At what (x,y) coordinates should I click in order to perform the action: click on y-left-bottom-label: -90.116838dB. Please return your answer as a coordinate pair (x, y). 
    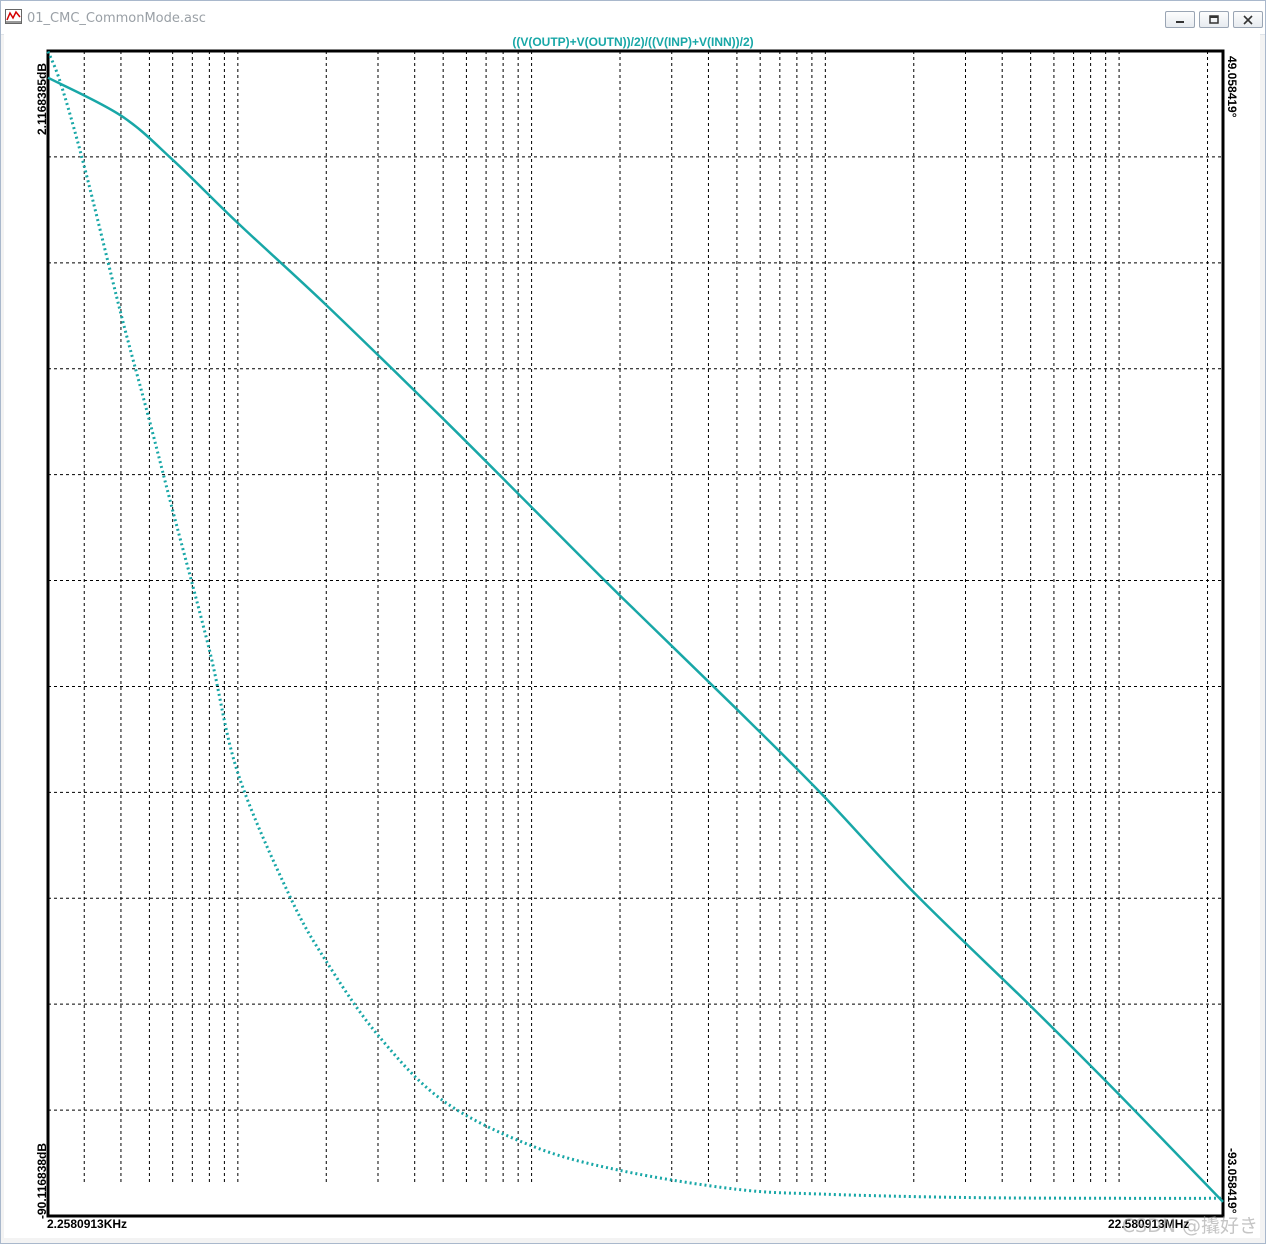
    Looking at the image, I should click on (42, 1180).